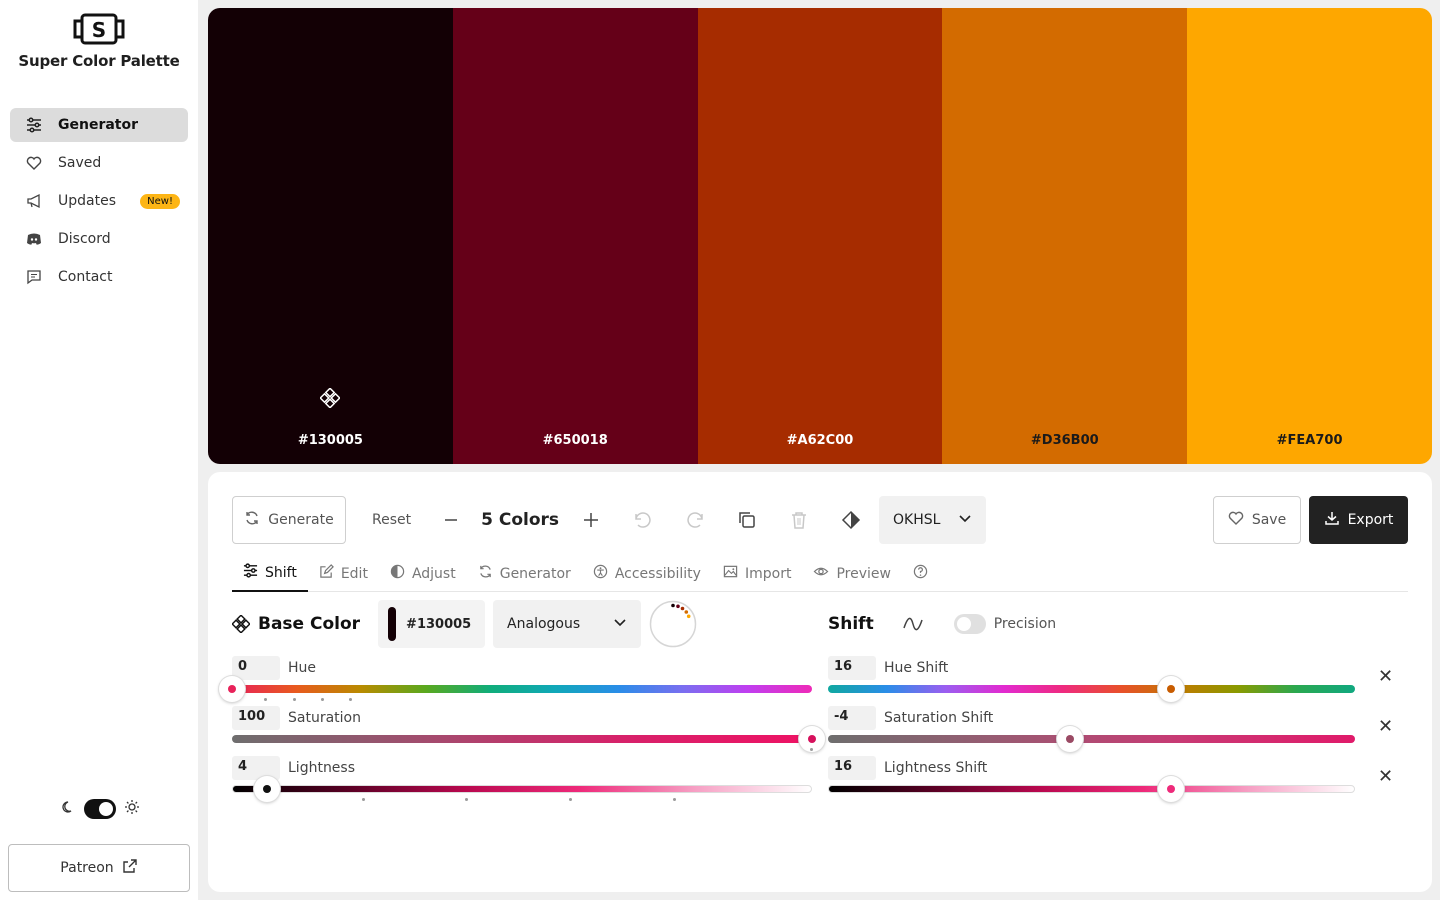 This screenshot has height=900, width=1440. Describe the element at coordinates (1370, 520) in the screenshot. I see `export-label: Export` at that location.